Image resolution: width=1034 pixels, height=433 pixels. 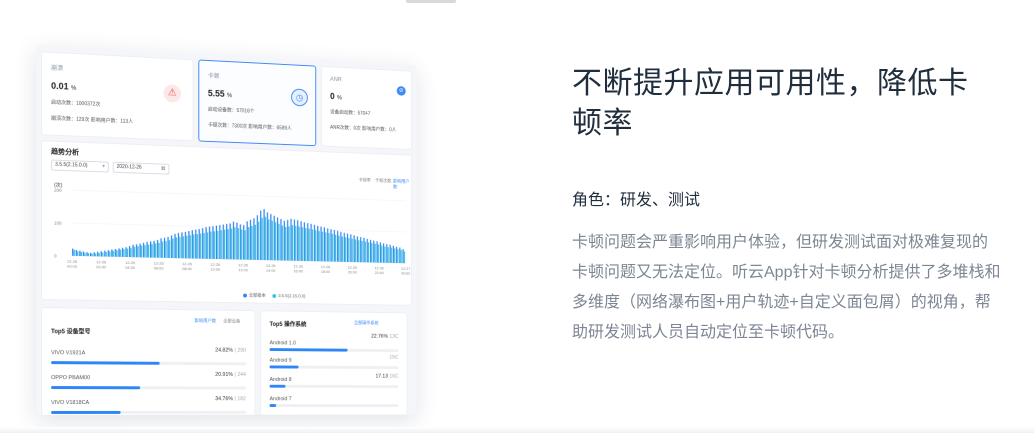 What do you see at coordinates (365, 180) in the screenshot?
I see `segment-lag-rate: 卡顿率` at bounding box center [365, 180].